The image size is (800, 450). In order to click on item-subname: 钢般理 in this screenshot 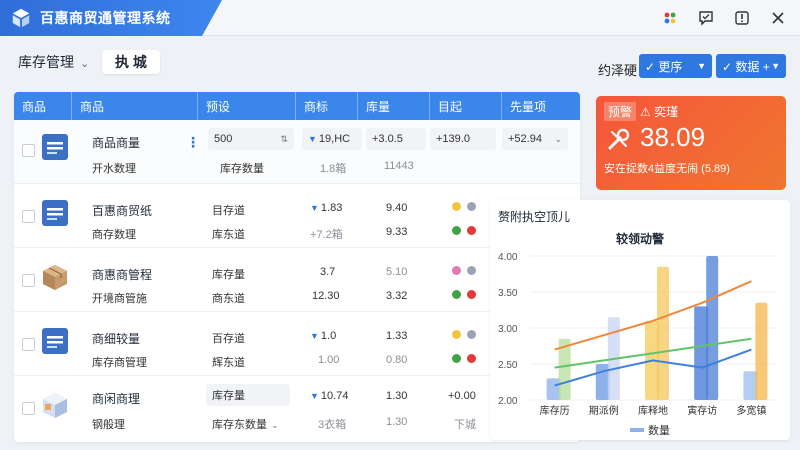, I will do `click(108, 425)`.